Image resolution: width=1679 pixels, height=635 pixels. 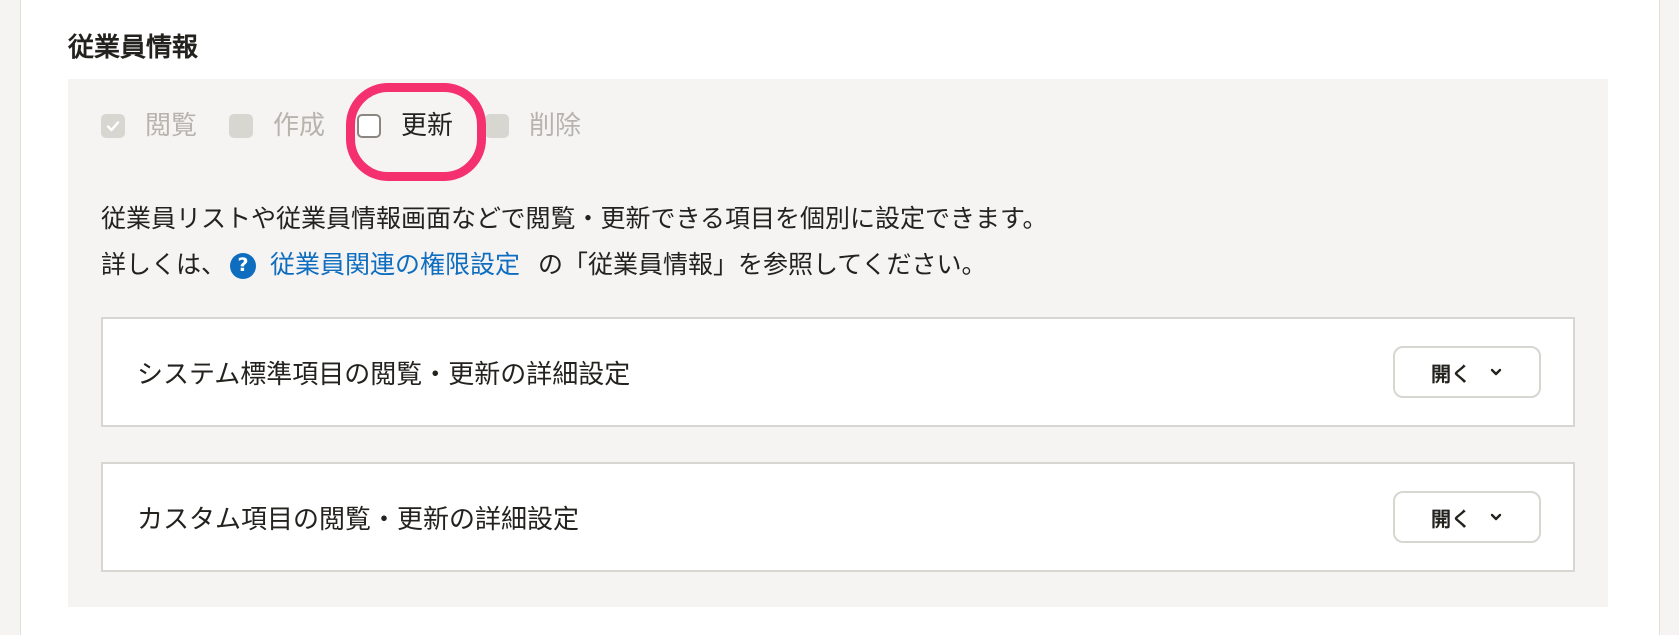 I want to click on create-label: 作成, so click(x=299, y=126).